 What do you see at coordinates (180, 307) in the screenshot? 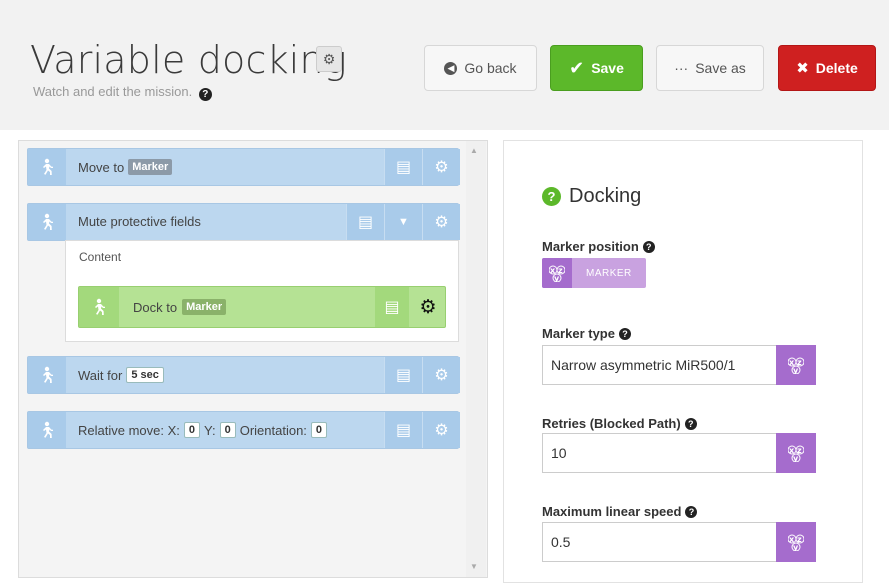
I see `row-label: Dock to Marker` at bounding box center [180, 307].